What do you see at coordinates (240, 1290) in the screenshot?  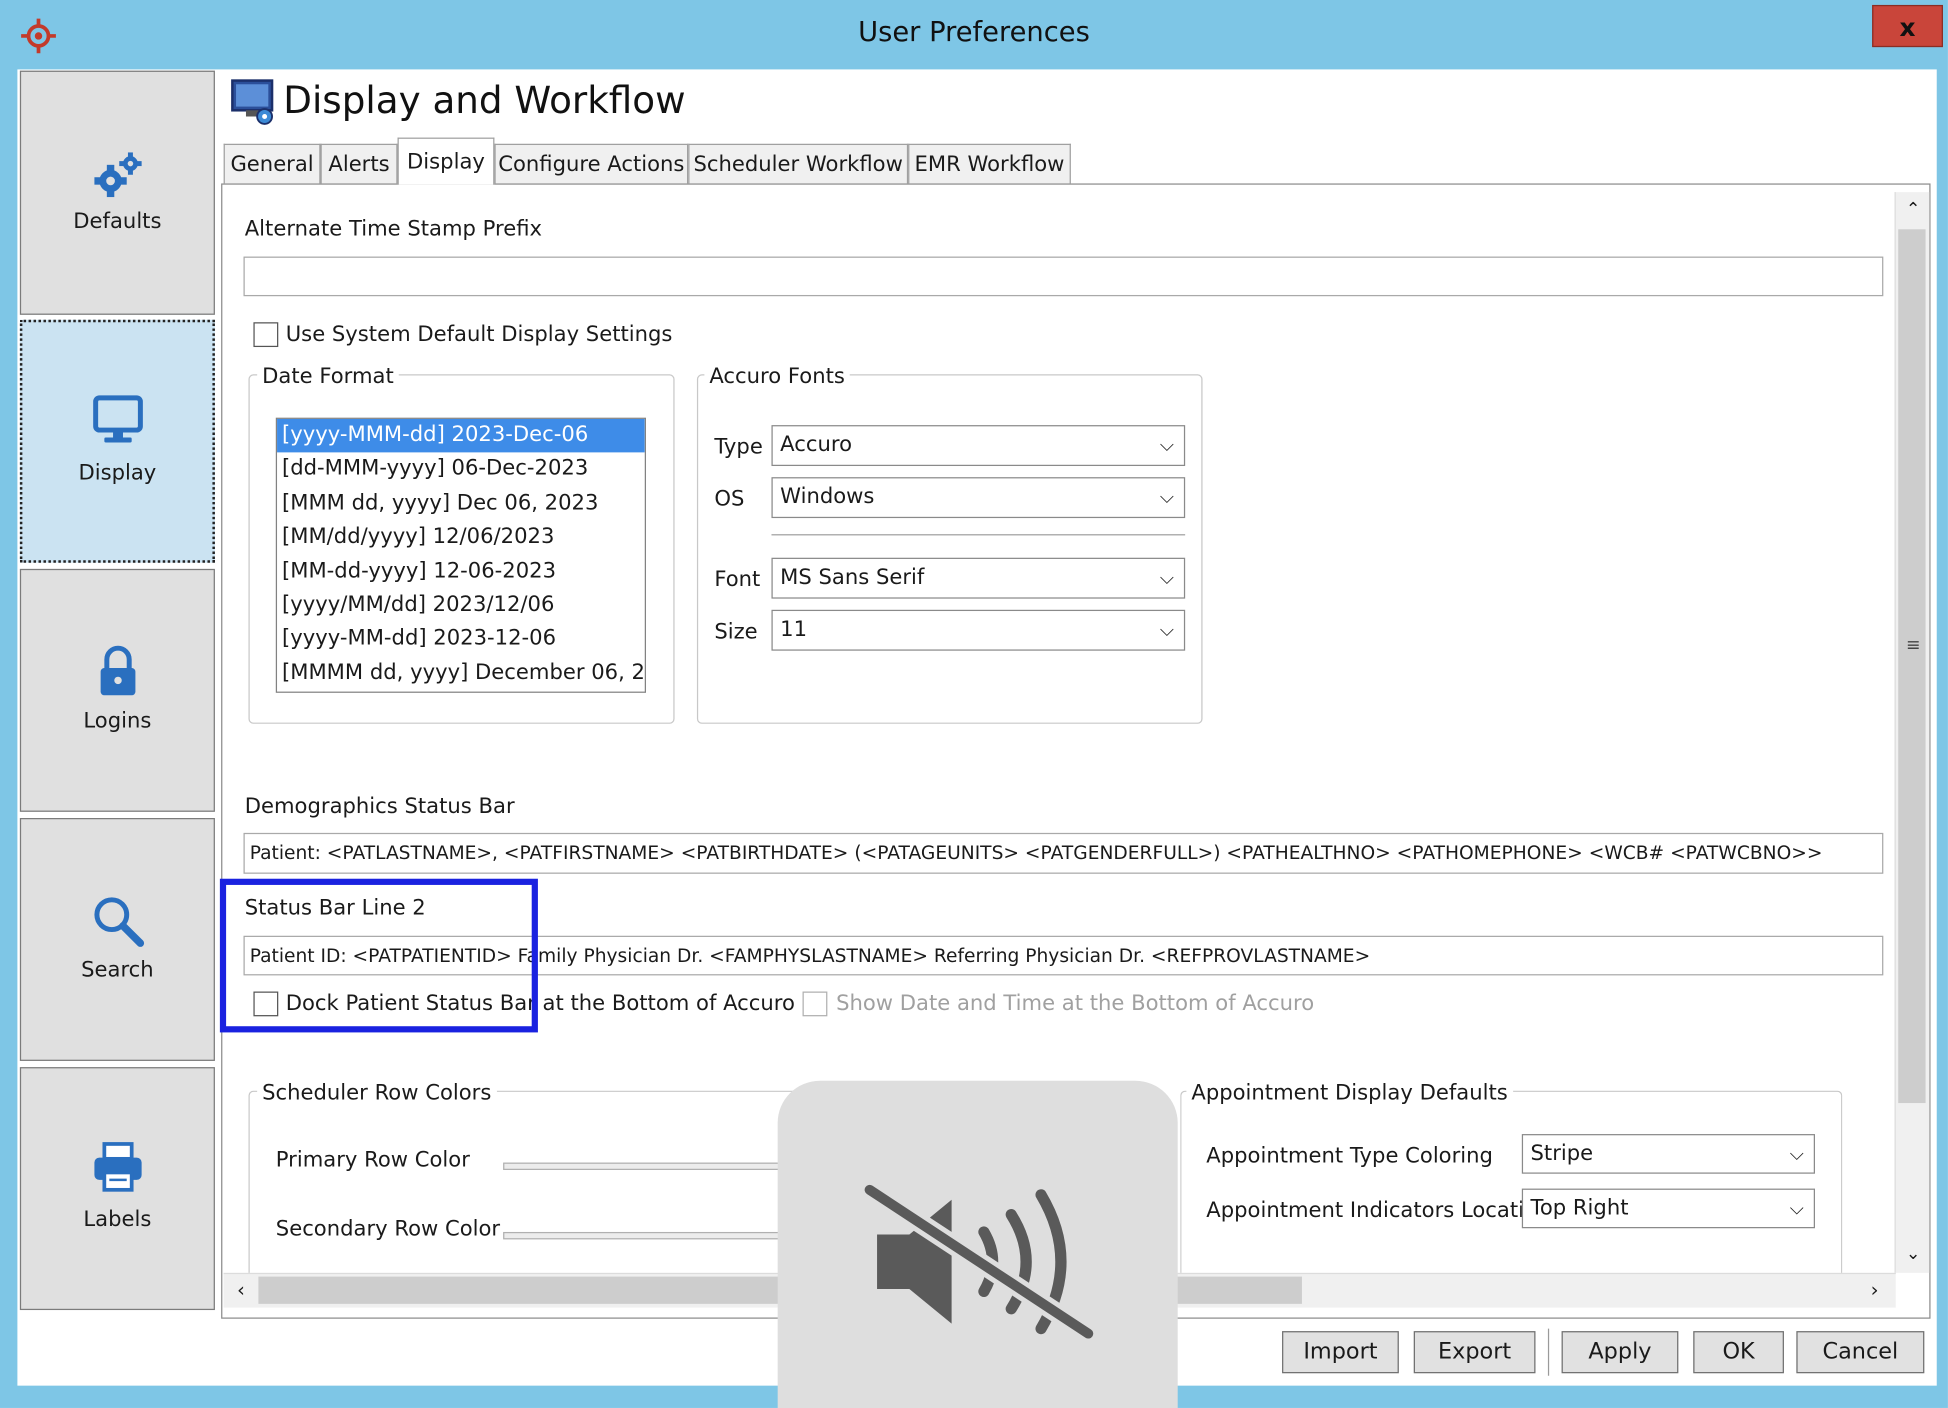 I see `scroll-left-icon: ‹` at bounding box center [240, 1290].